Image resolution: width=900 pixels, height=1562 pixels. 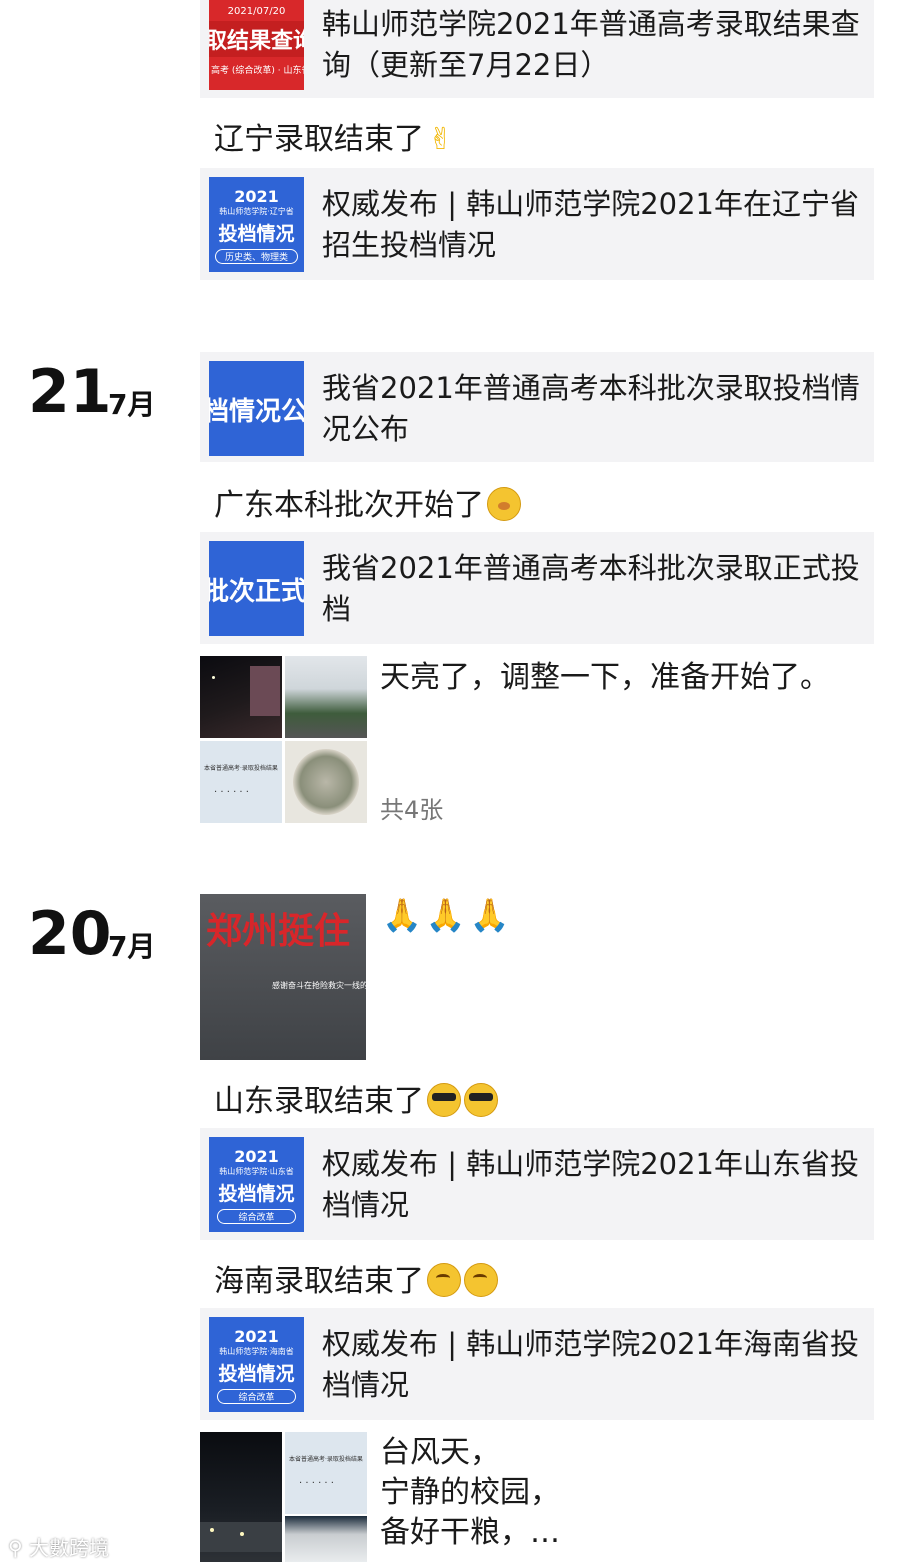 I want to click on caption-text: 山东录取结束了, so click(x=319, y=1101).